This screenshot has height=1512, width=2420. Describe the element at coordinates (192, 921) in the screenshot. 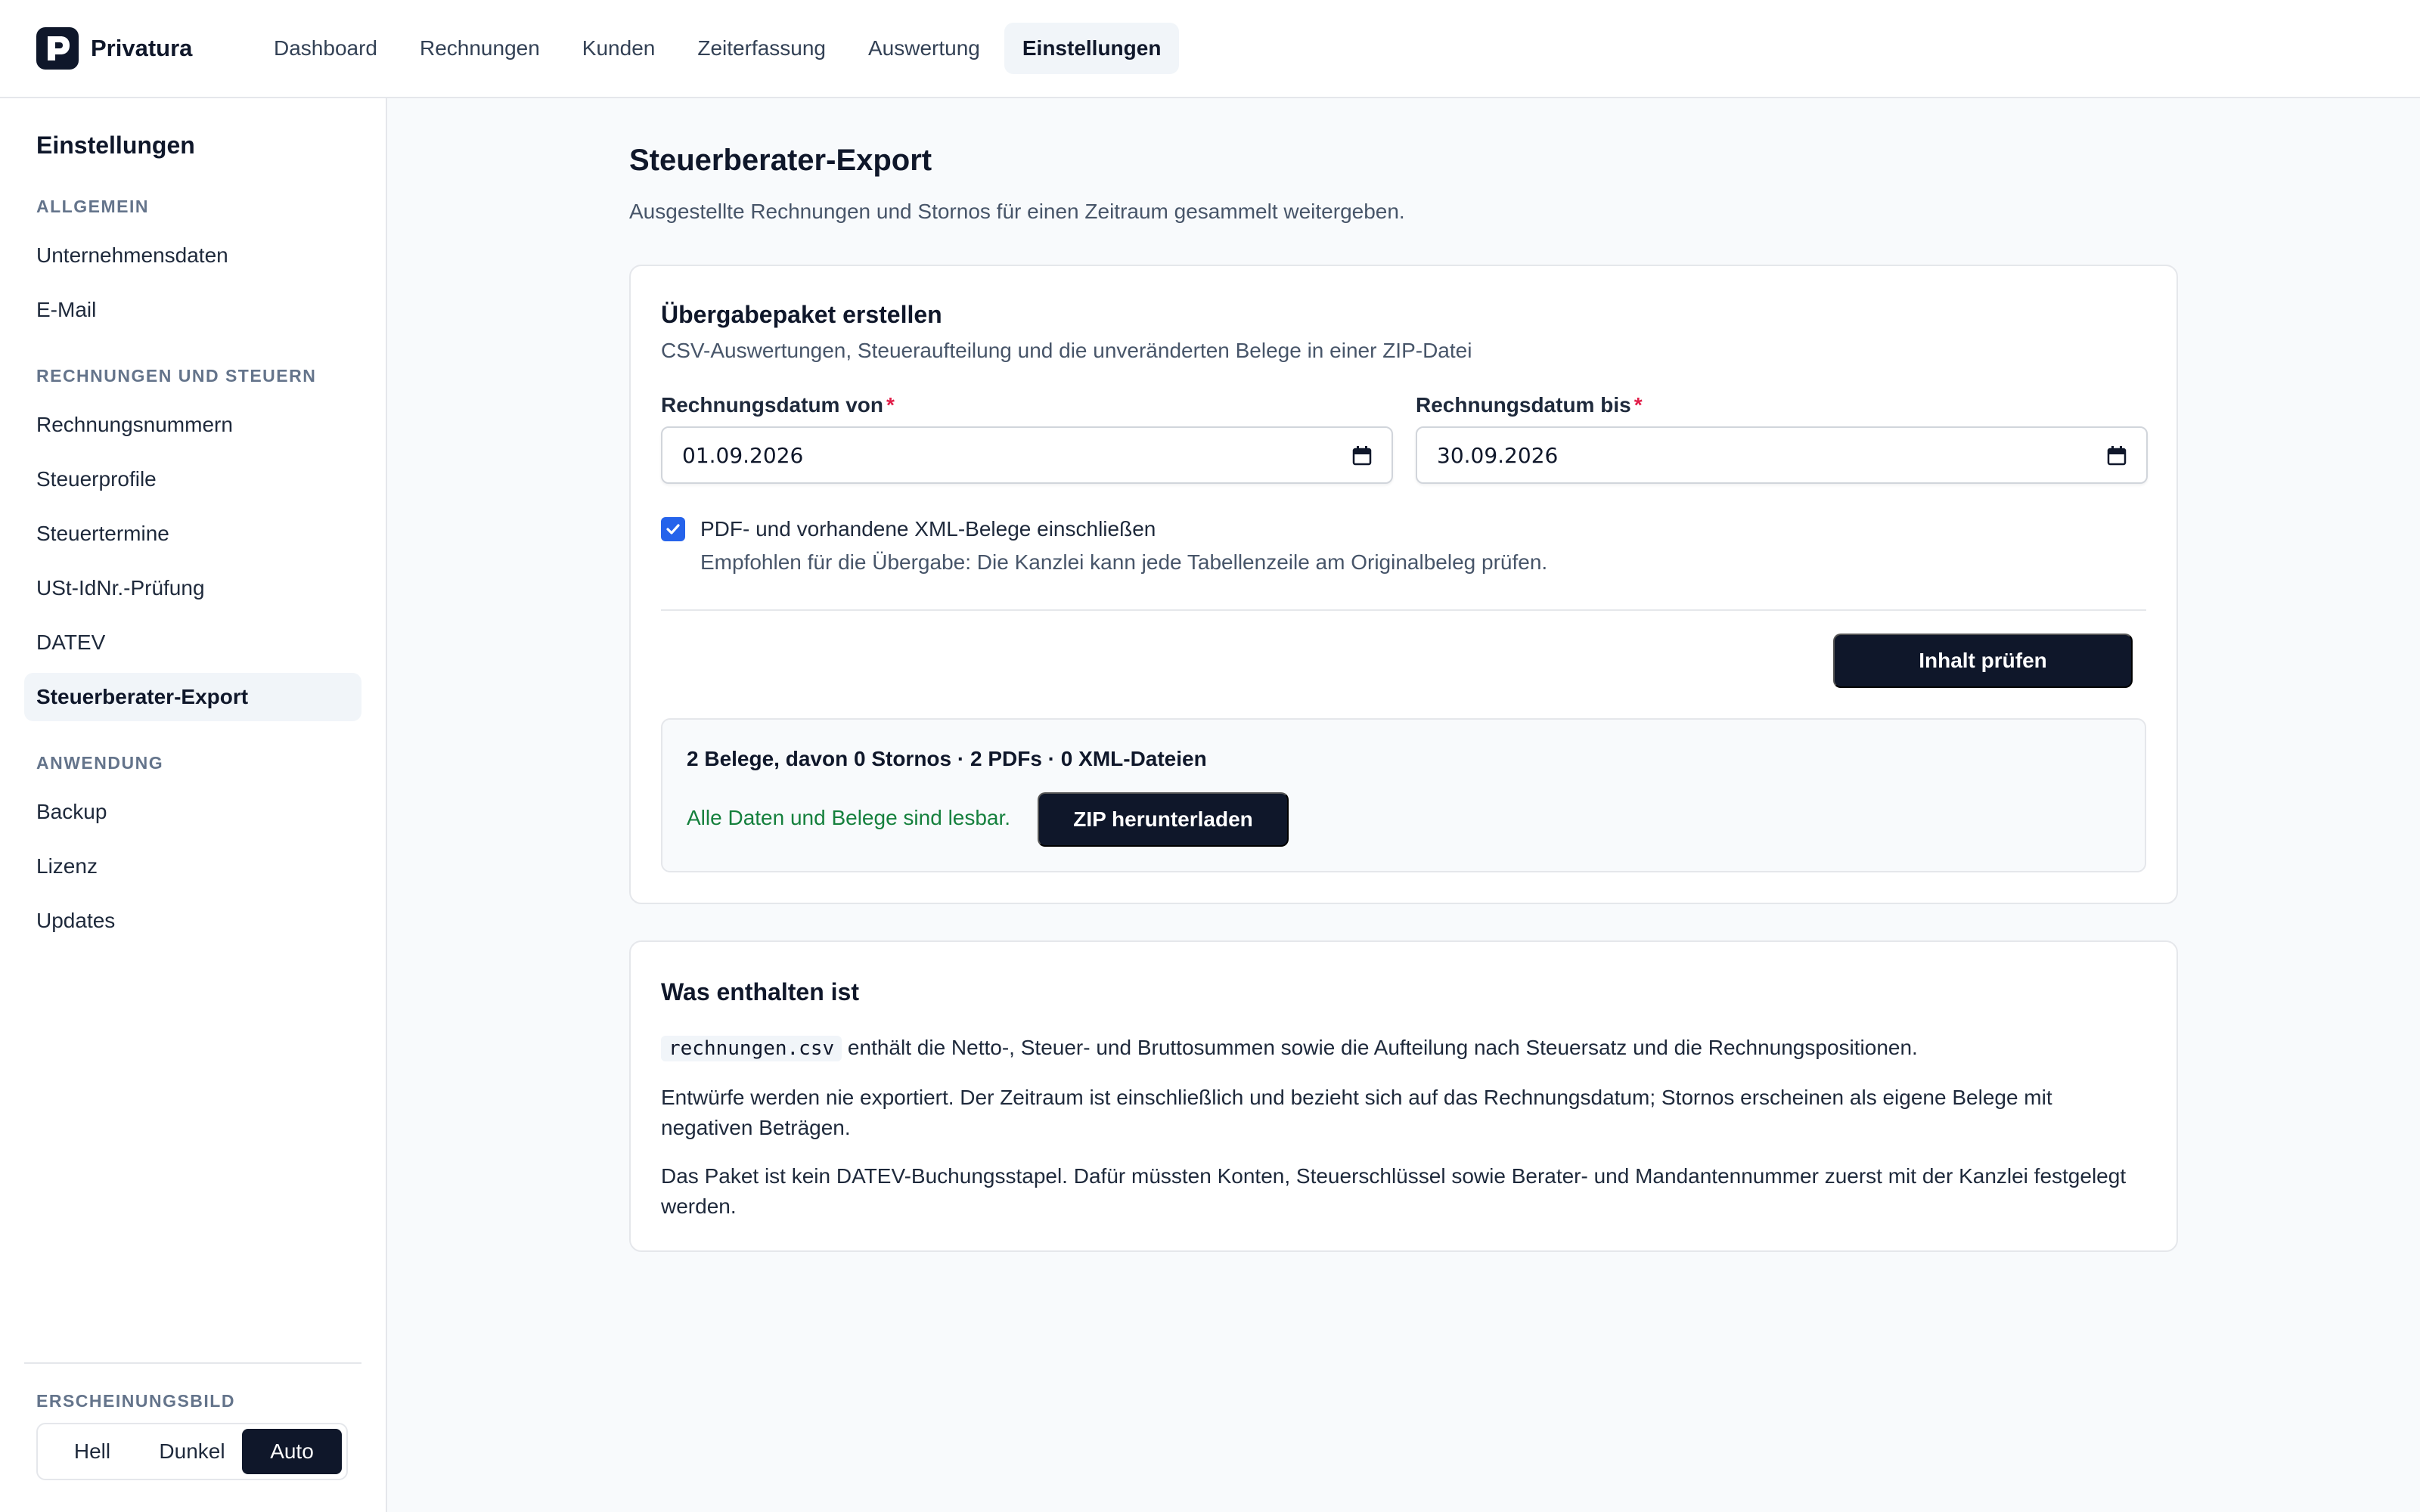

I see `sidebar-item-updates: Updates` at that location.